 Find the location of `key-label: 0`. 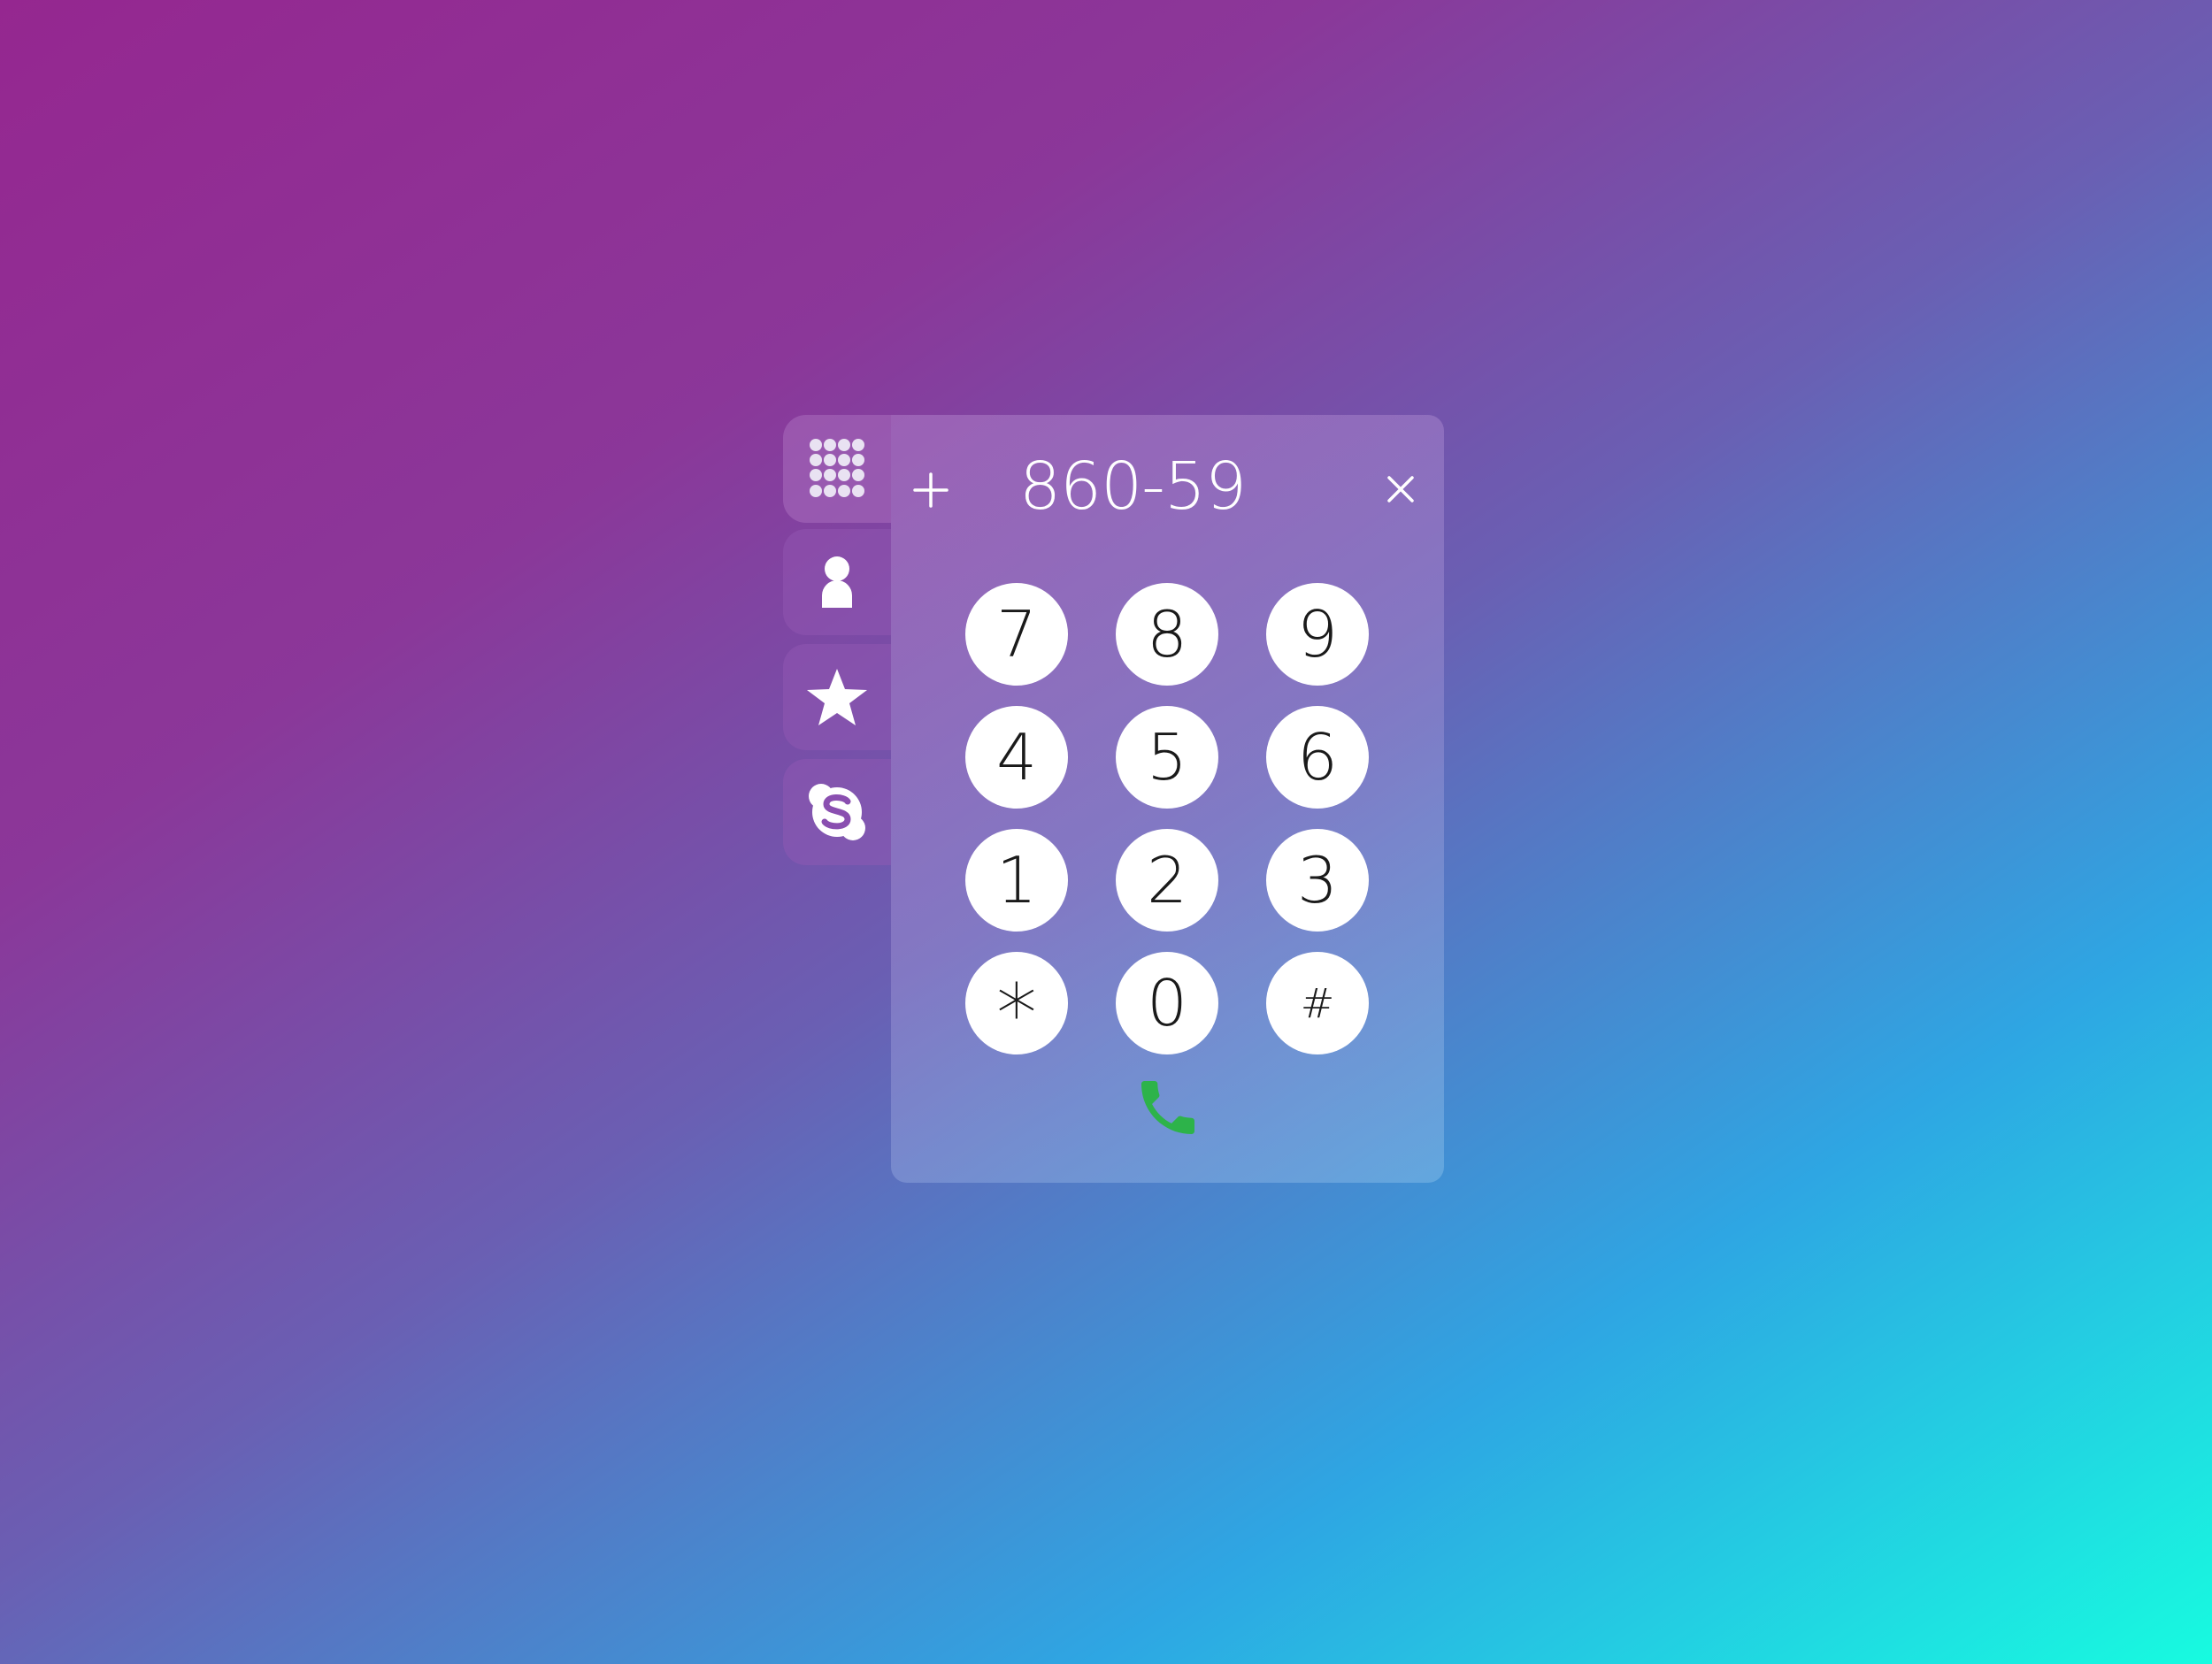

key-label: 0 is located at coordinates (1167, 1003).